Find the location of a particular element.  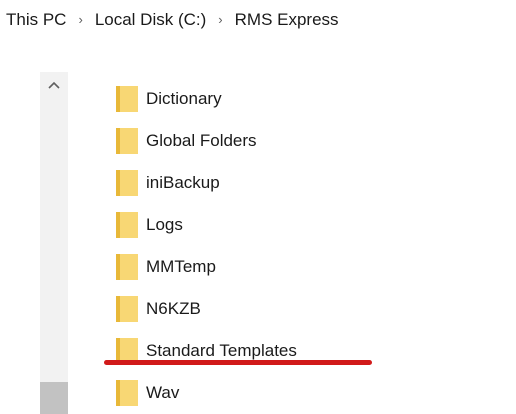

breadcrumb-local-disk: Local Disk (C:) is located at coordinates (150, 20).